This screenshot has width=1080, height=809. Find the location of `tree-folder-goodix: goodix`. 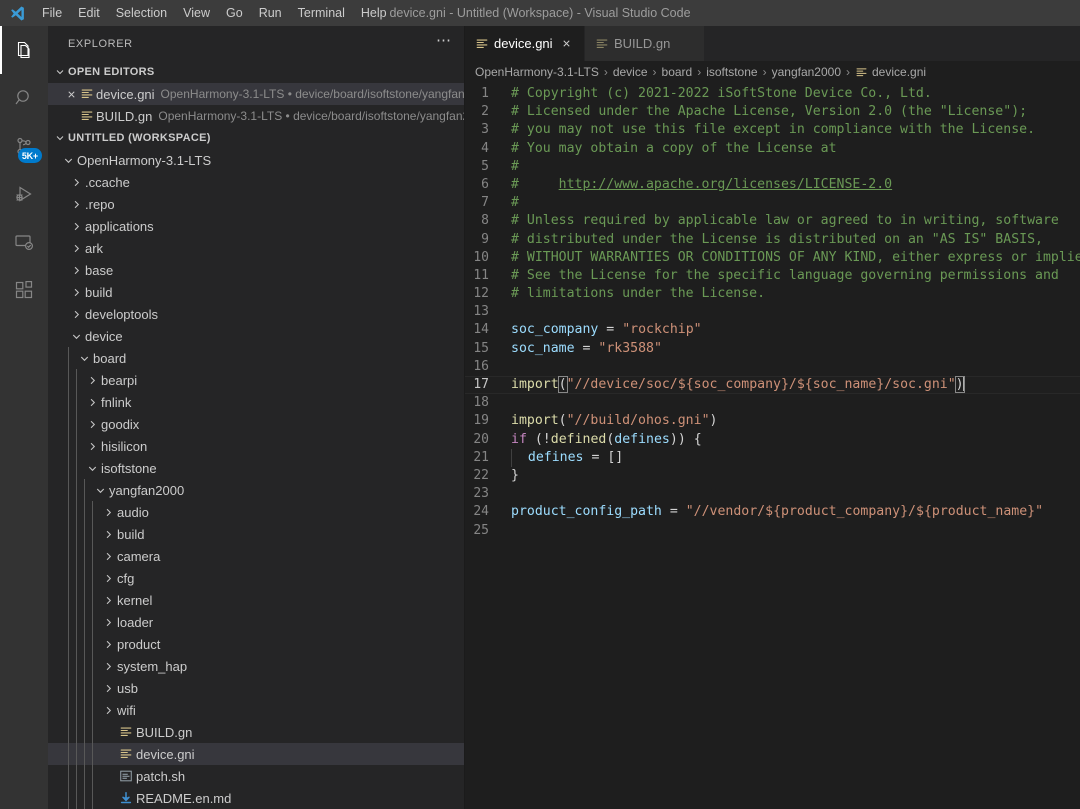

tree-folder-goodix: goodix is located at coordinates (256, 424).